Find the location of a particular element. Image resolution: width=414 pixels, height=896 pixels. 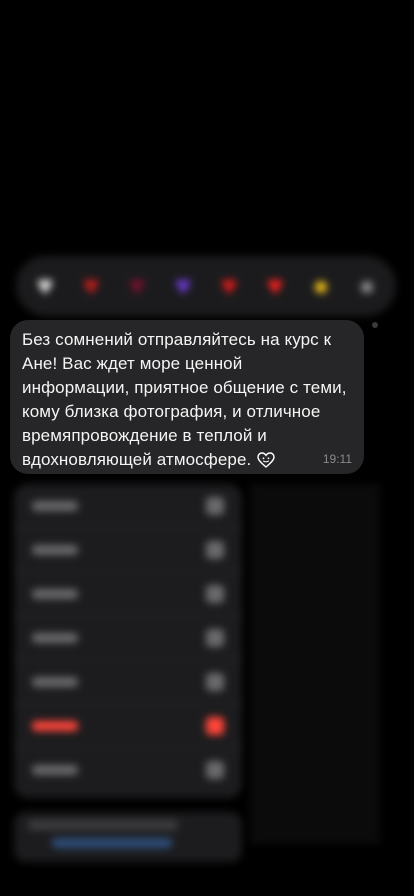

menu-item-copy is located at coordinates (128, 550).